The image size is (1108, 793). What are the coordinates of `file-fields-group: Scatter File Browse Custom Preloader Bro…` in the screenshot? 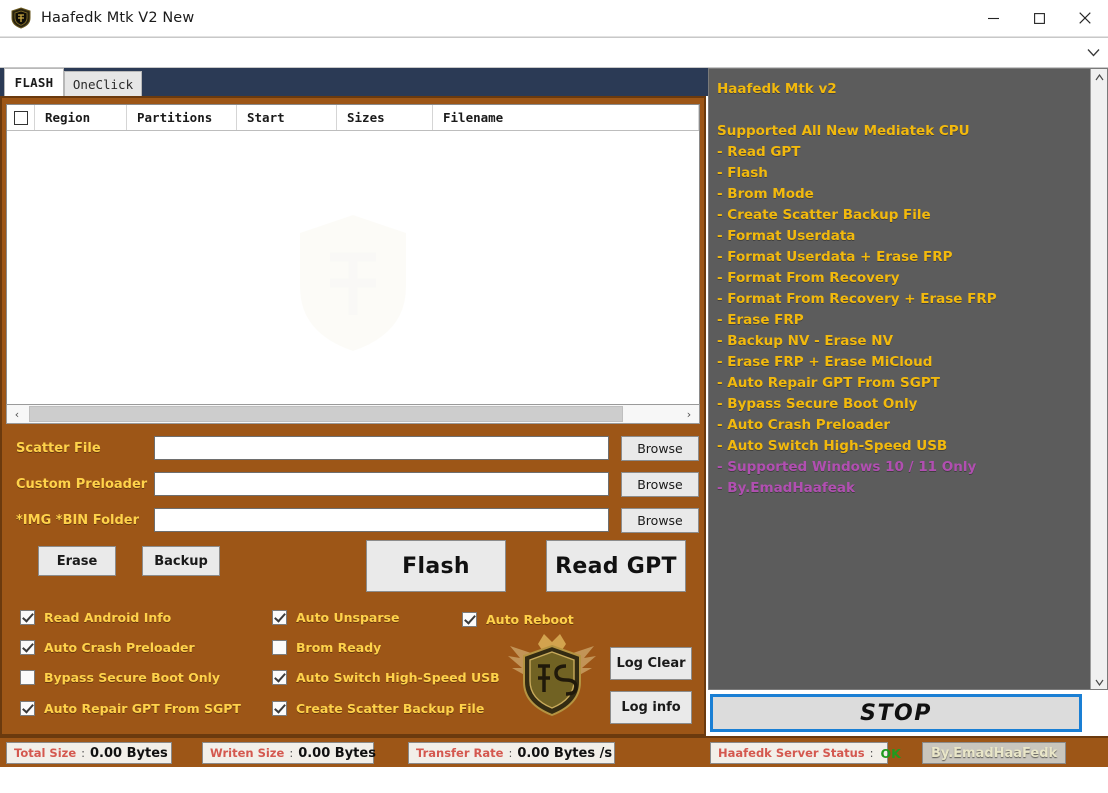 It's located at (355, 484).